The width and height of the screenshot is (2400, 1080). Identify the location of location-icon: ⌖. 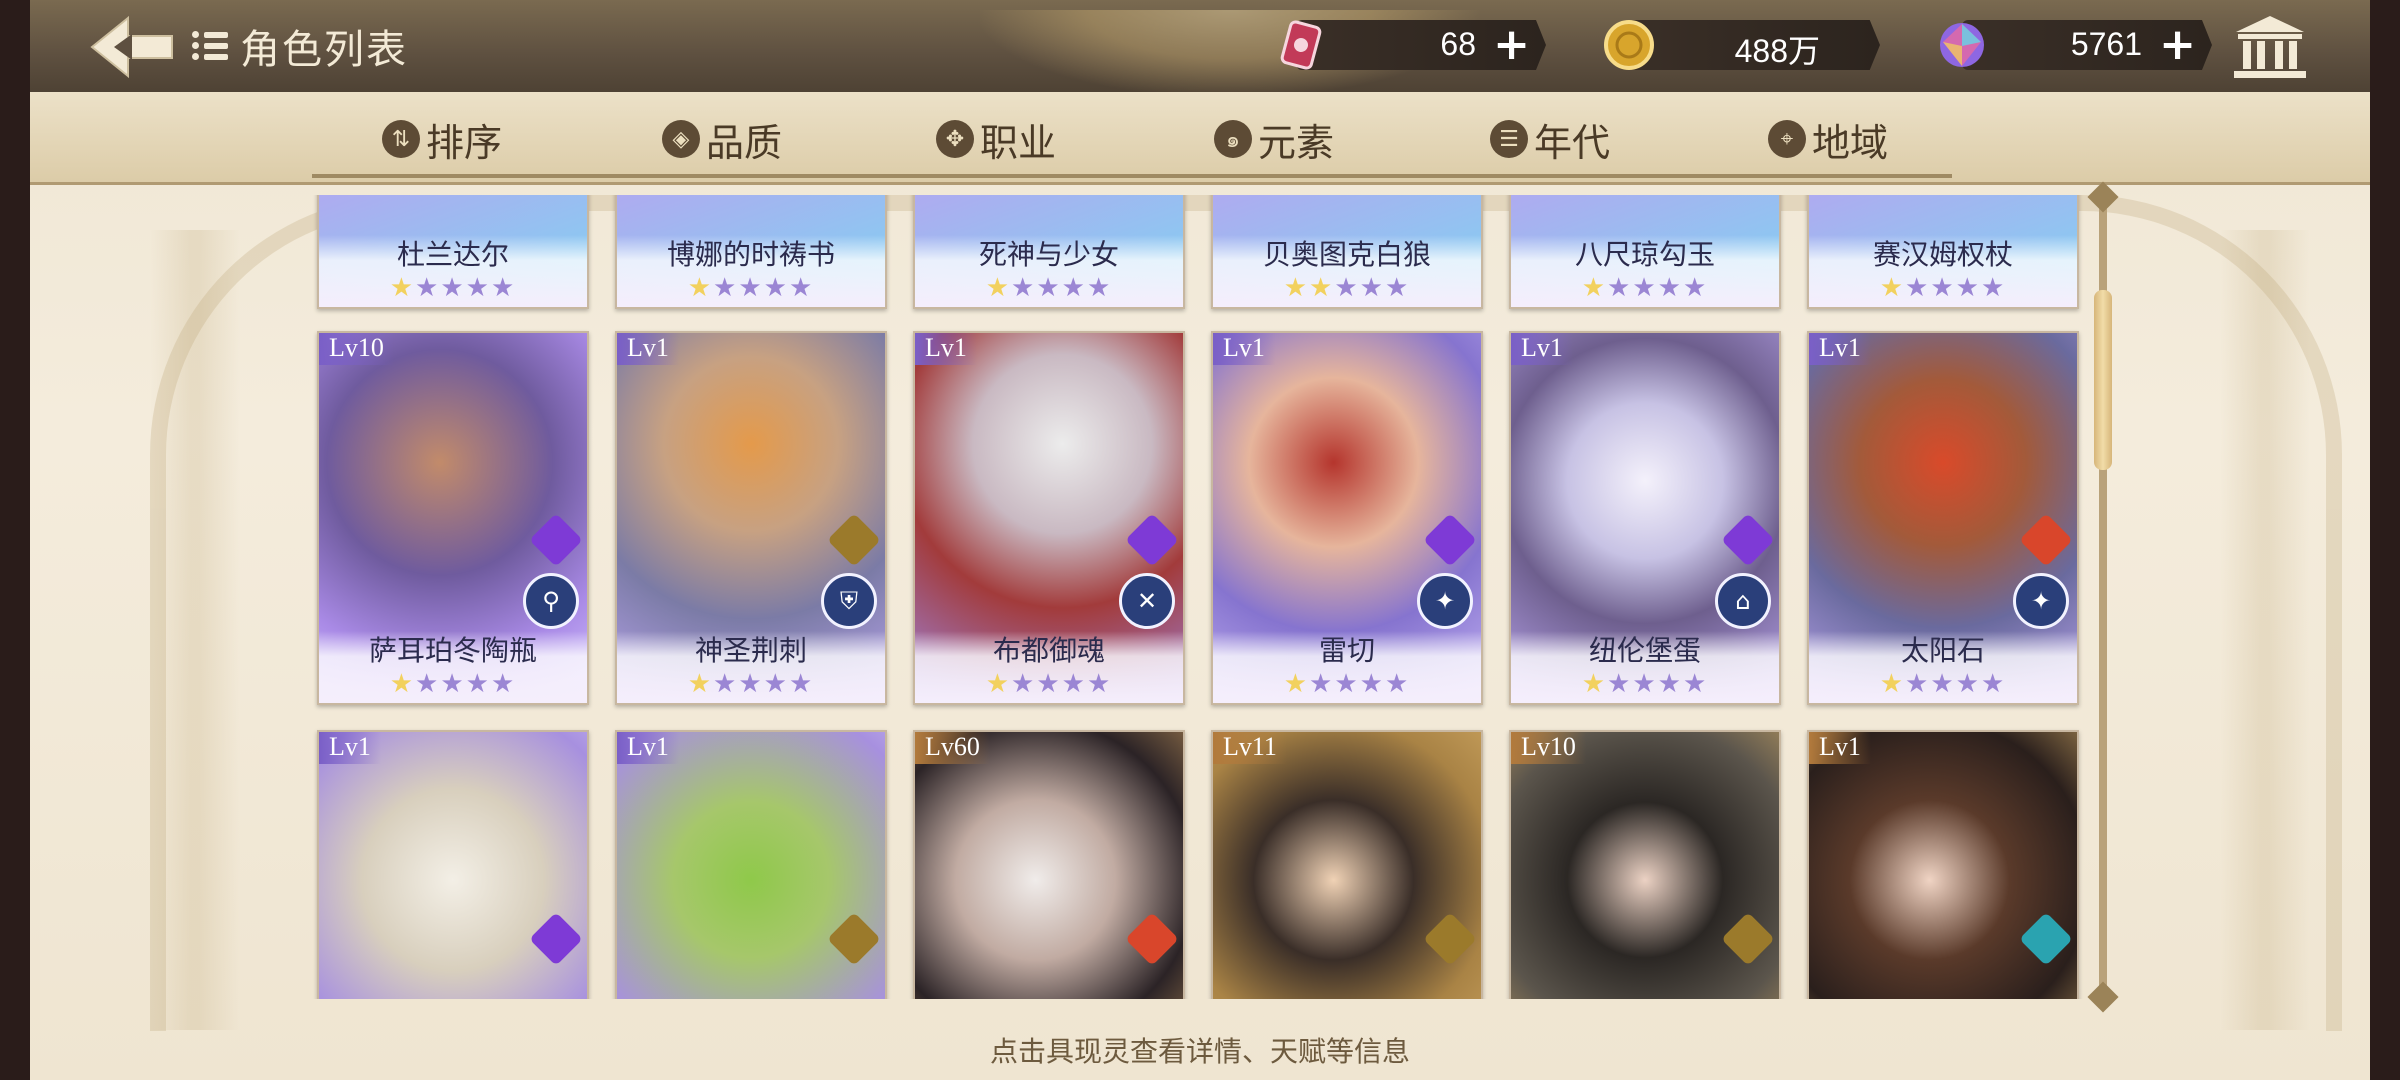
(1787, 139).